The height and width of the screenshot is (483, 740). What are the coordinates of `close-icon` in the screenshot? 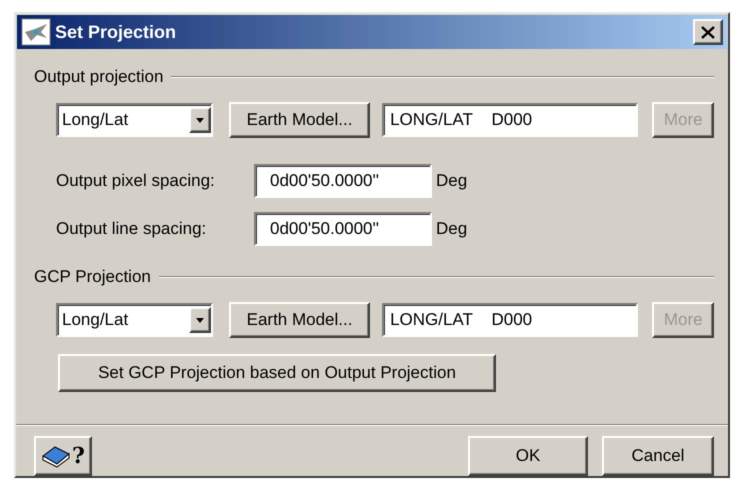 It's located at (708, 32).